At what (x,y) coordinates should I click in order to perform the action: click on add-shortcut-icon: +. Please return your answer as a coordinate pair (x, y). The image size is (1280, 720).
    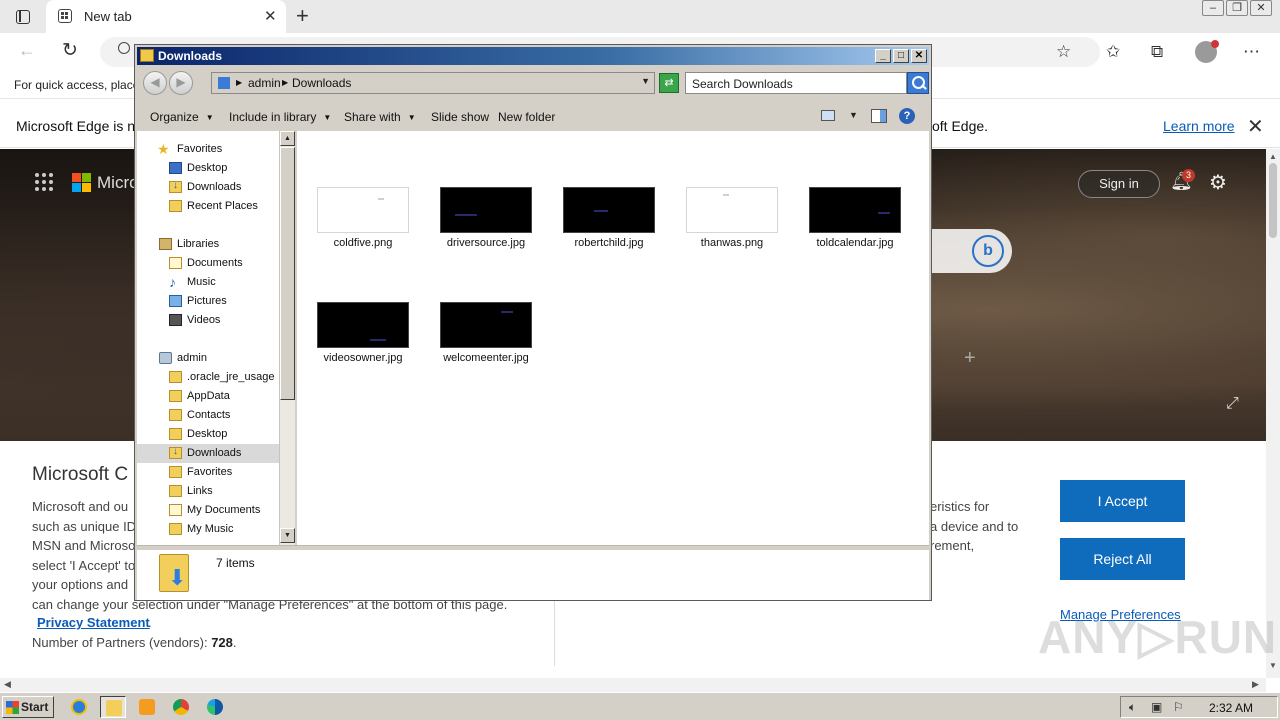
    Looking at the image, I should click on (970, 358).